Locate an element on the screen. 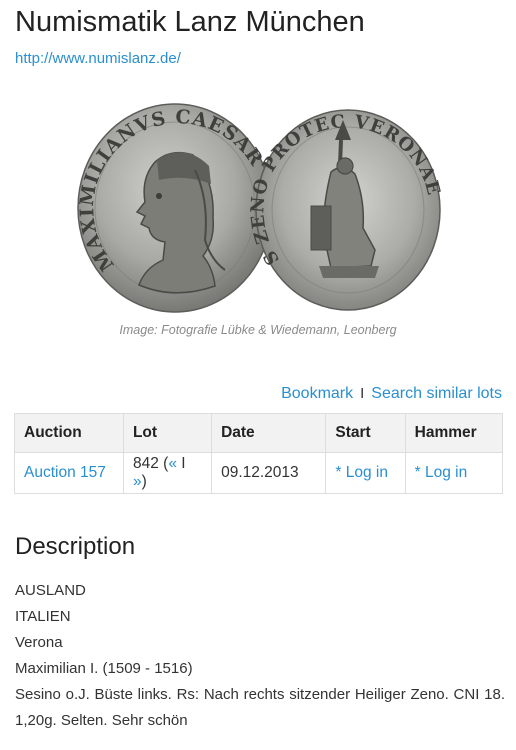  cell-auction: Auction 157 is located at coordinates (69, 473).